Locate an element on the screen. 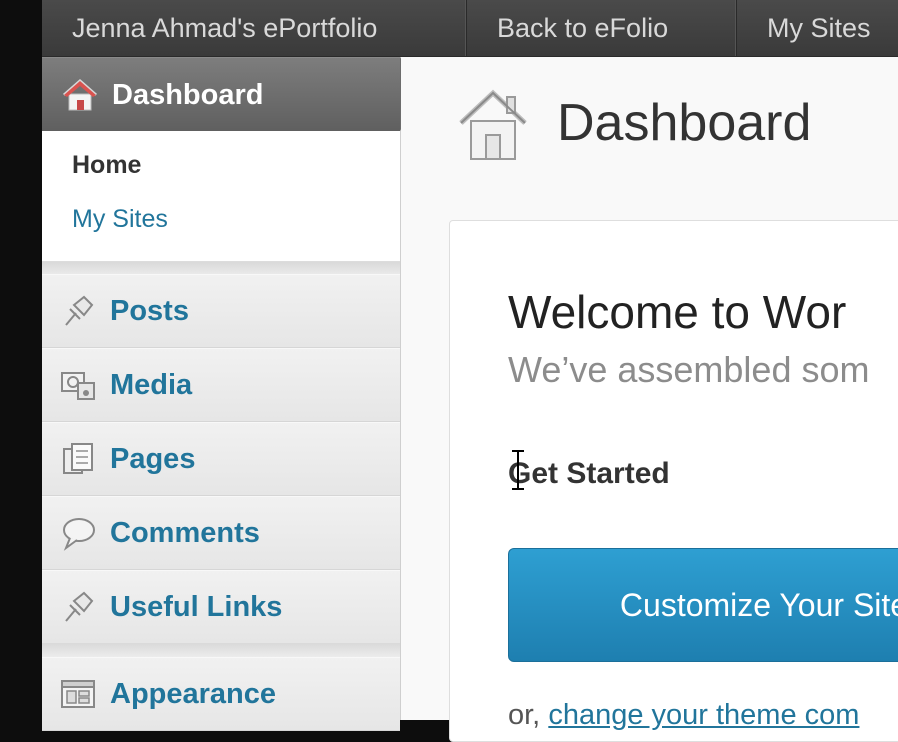  customize-your-site-button: Customize Your Site is located at coordinates (703, 605).